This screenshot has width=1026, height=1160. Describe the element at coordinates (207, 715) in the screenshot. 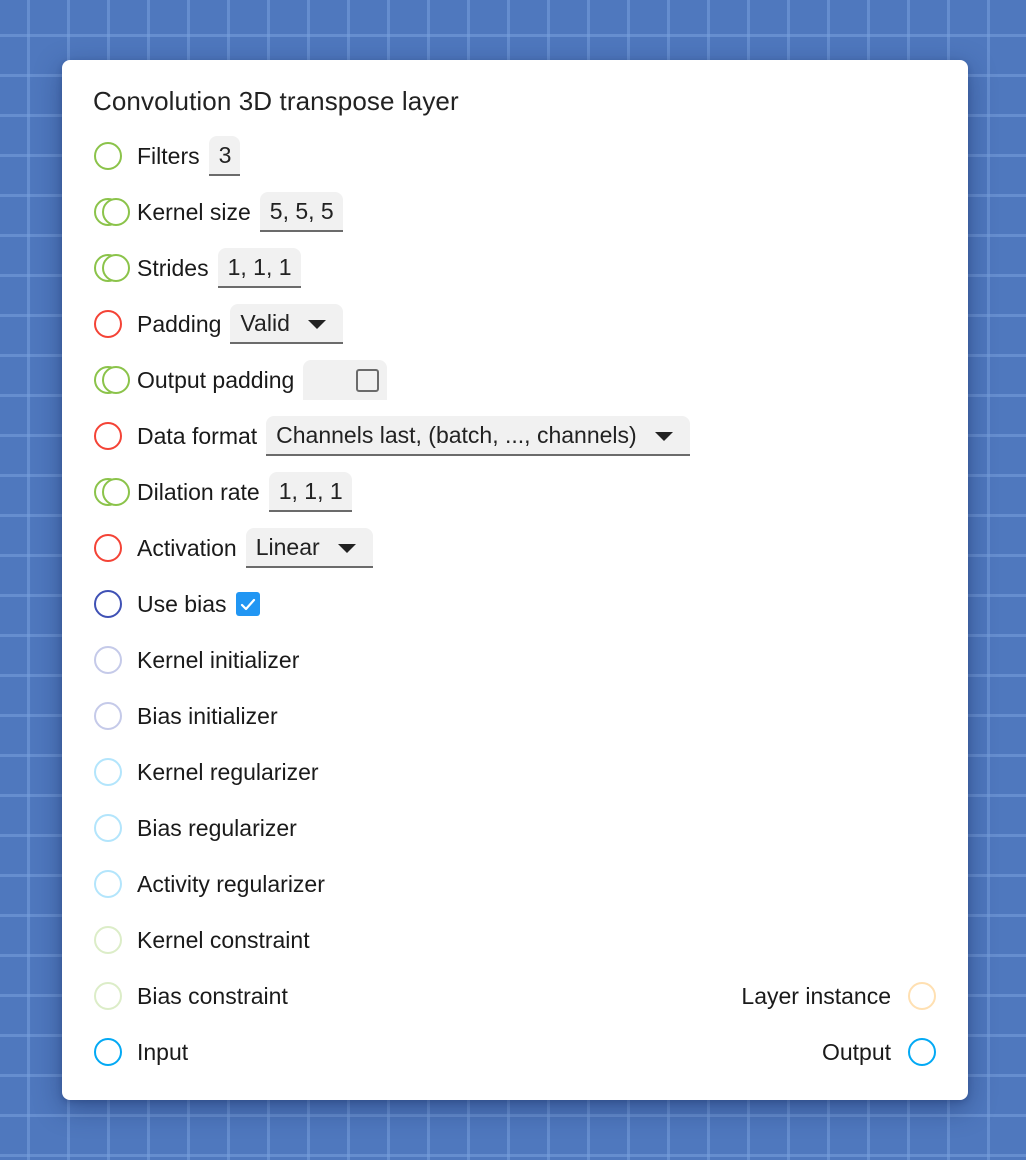

I see `bias-initializer-label: Bias initializer` at that location.